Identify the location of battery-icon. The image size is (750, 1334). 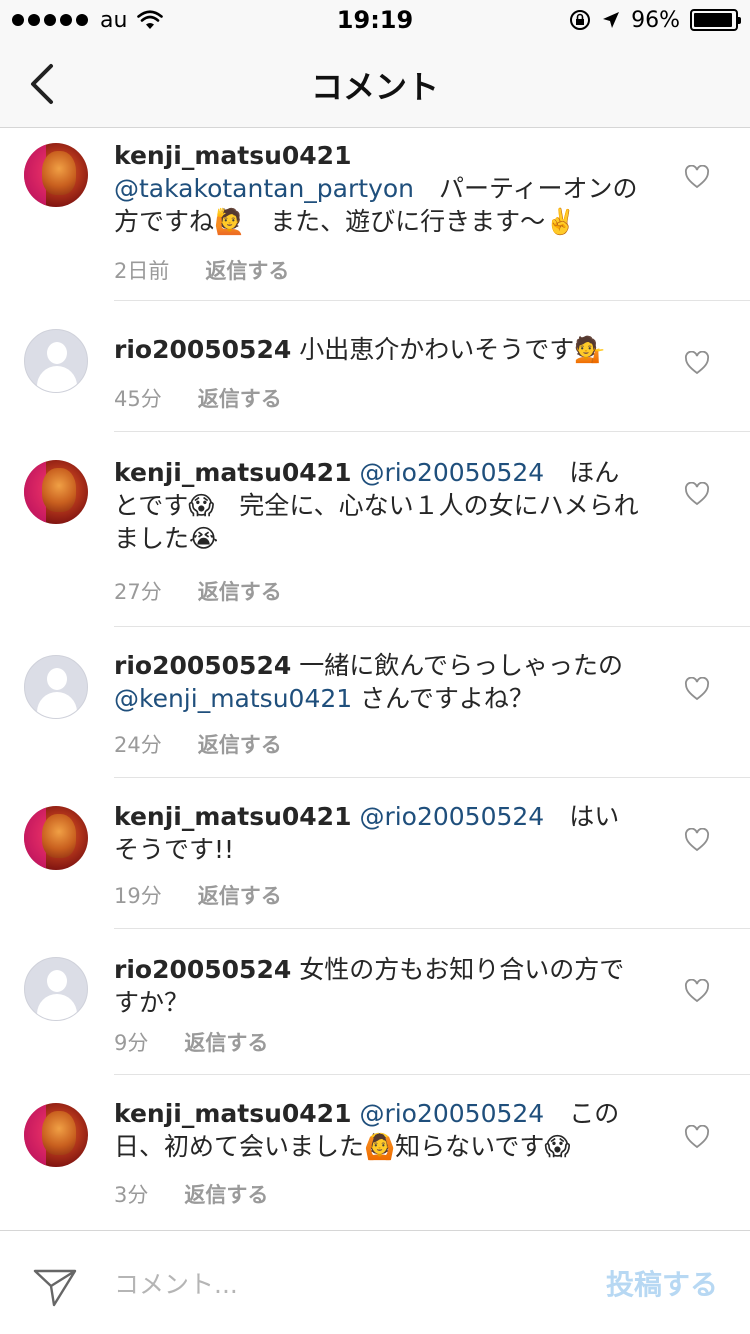
(715, 20).